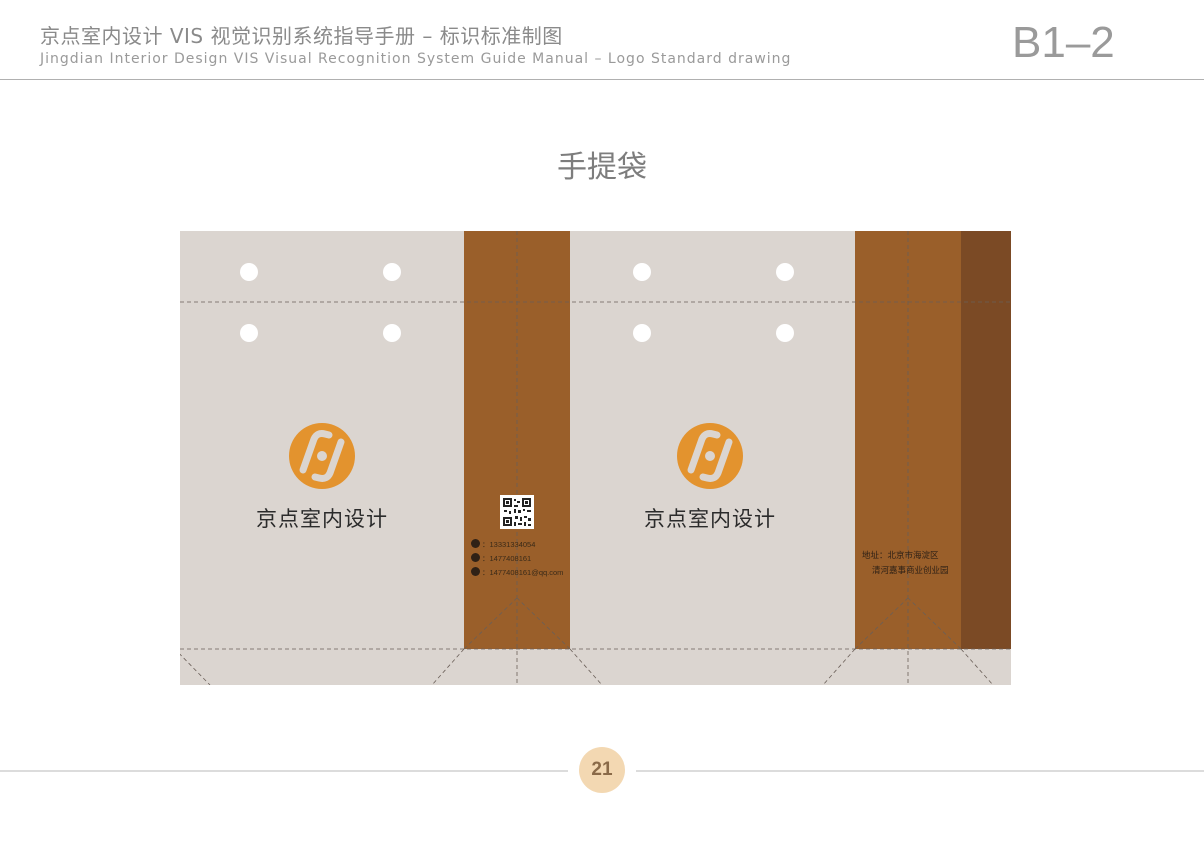  Describe the element at coordinates (284, 771) in the screenshot. I see `footer-divider-left` at that location.